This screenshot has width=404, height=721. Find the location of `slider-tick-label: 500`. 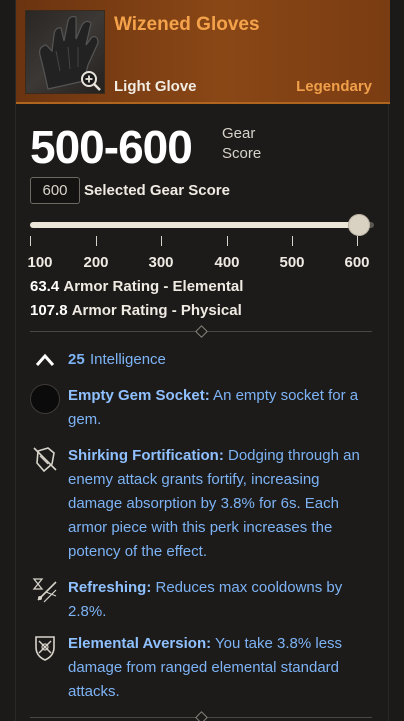

slider-tick-label: 500 is located at coordinates (292, 262).